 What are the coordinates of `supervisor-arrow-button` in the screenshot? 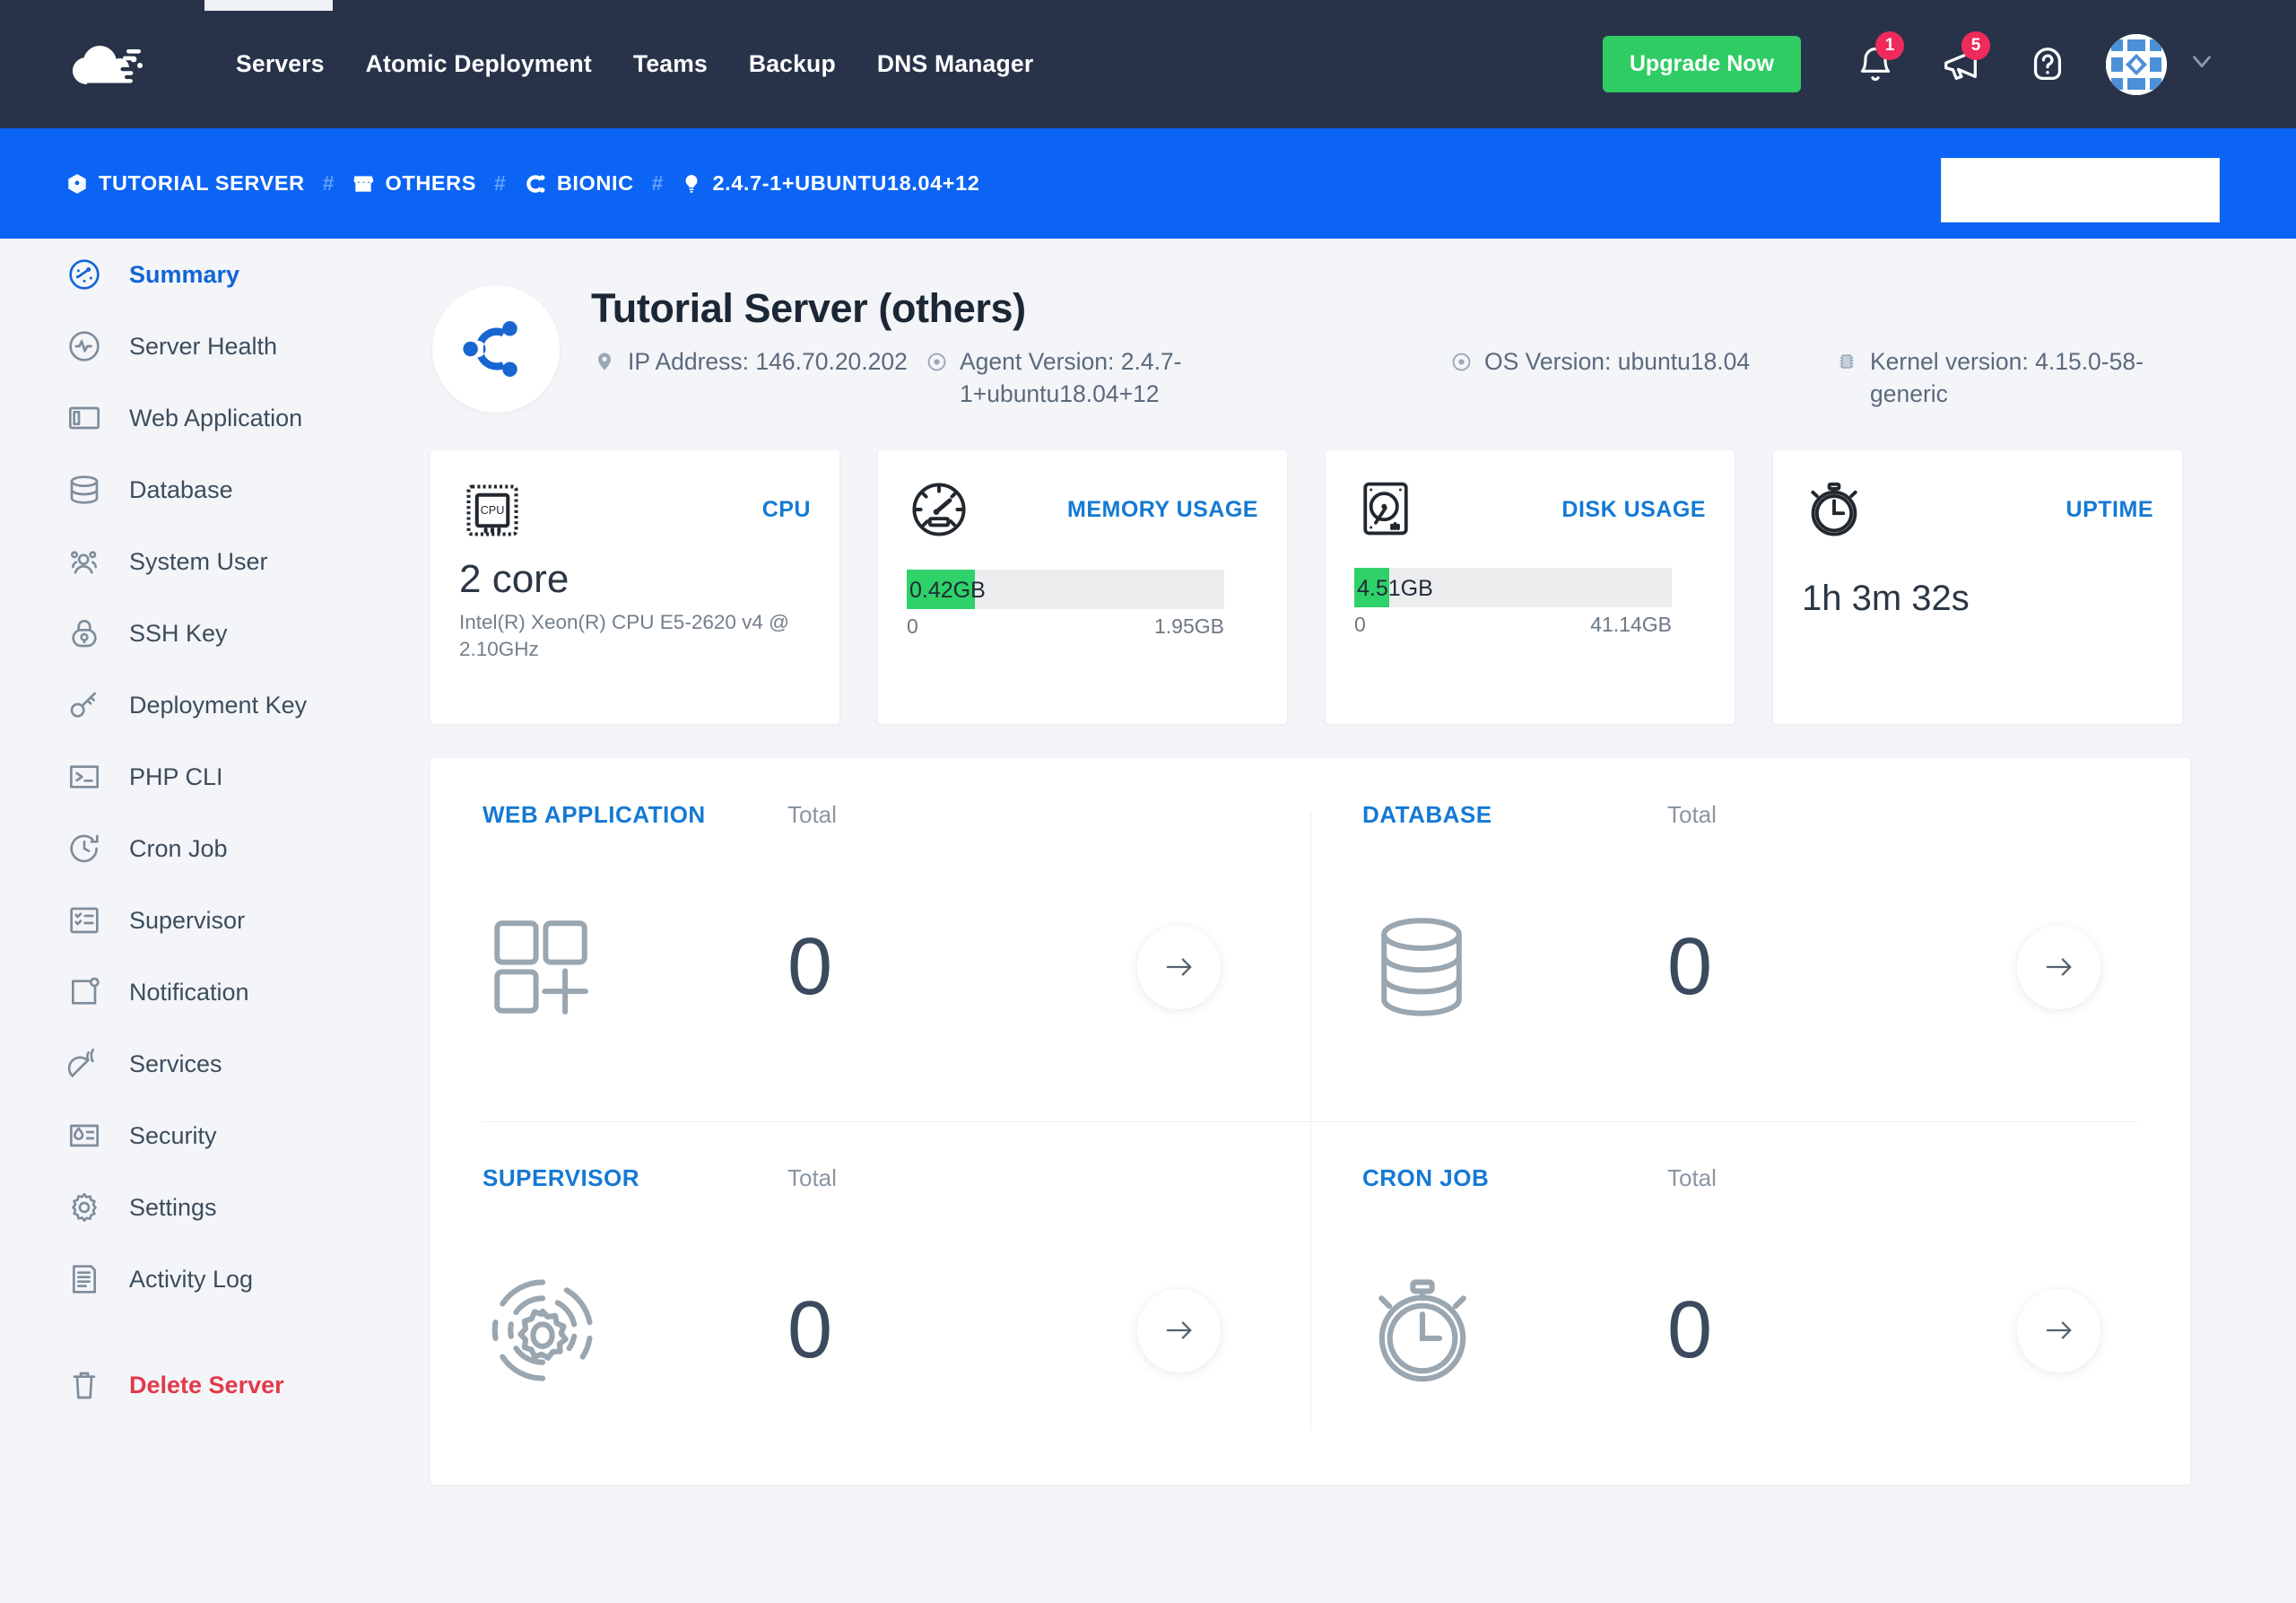 It's located at (1179, 1330).